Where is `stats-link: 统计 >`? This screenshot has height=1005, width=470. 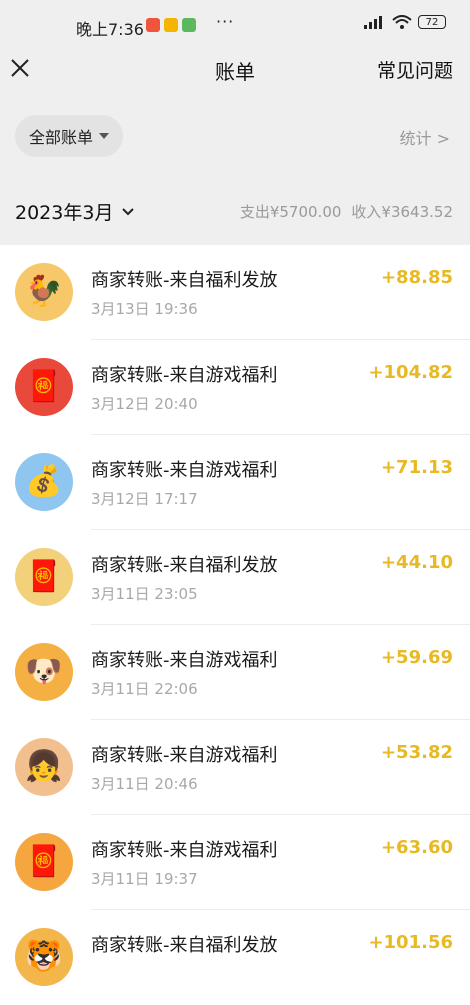
stats-link: 统计 > is located at coordinates (425, 137).